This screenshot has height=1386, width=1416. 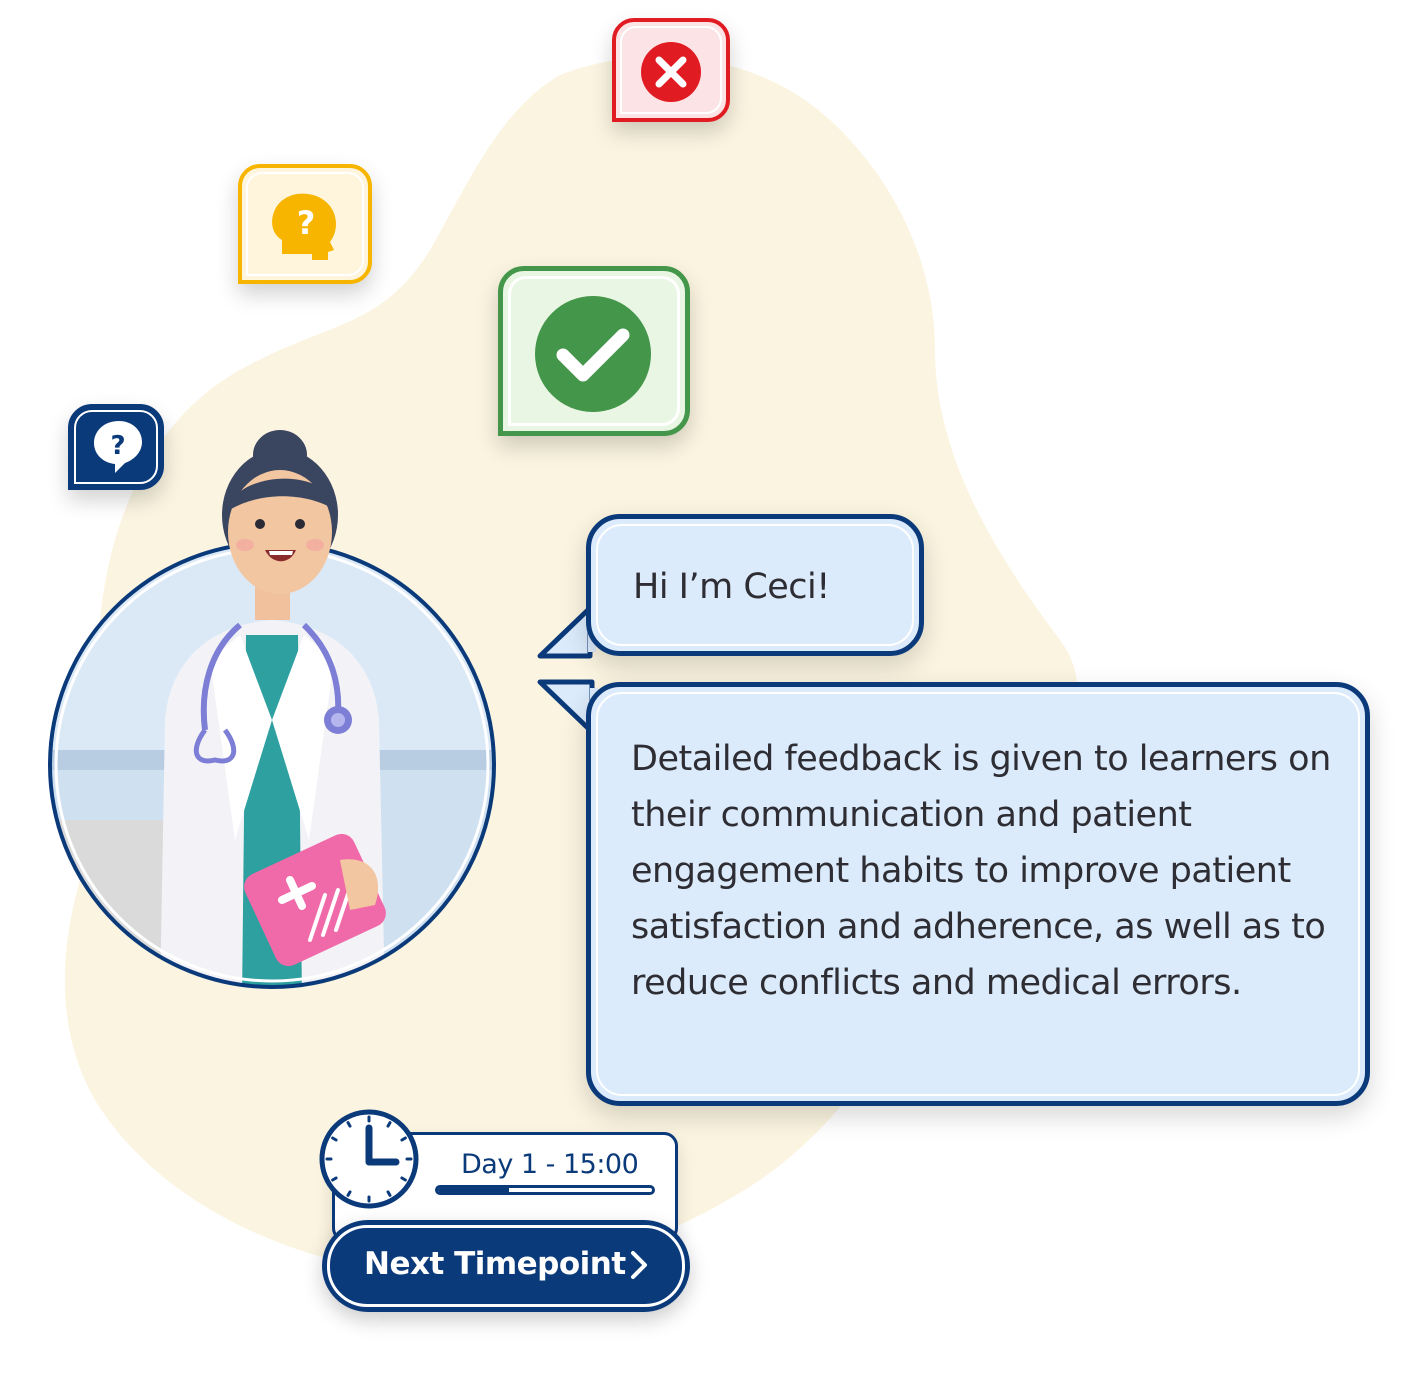 What do you see at coordinates (272, 709) in the screenshot?
I see `doctor-avatar` at bounding box center [272, 709].